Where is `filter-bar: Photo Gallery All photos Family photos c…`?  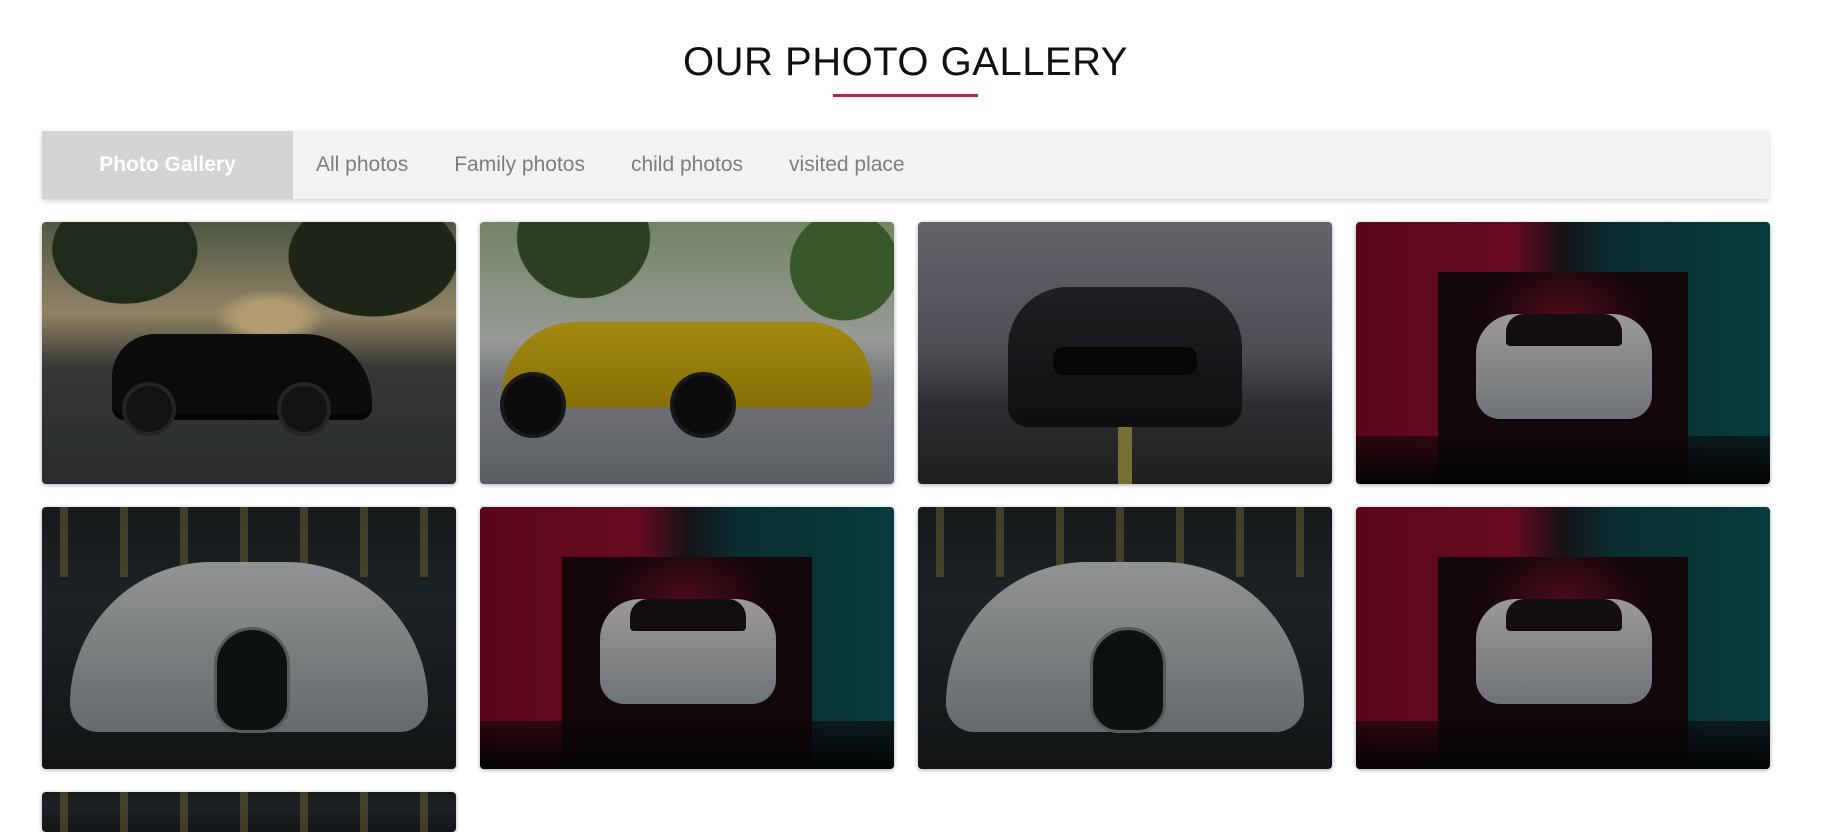
filter-bar: Photo Gallery All photos Family photos c… is located at coordinates (905, 165).